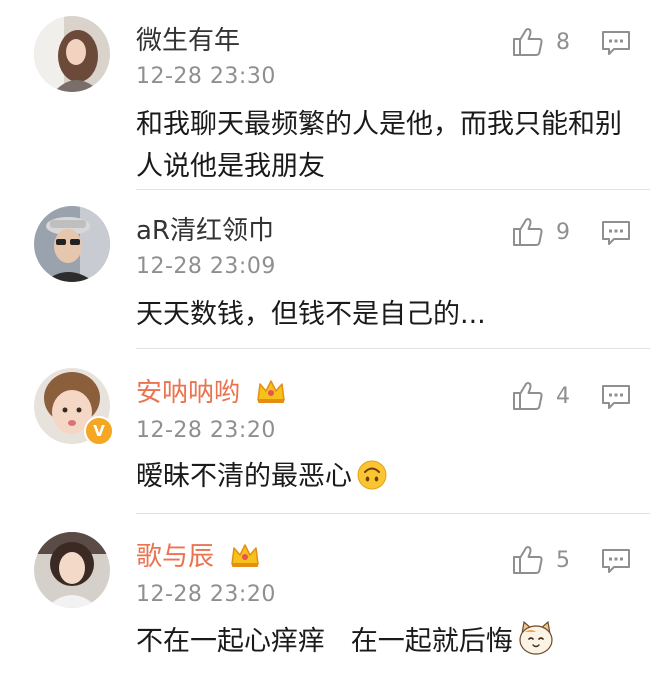 Image resolution: width=660 pixels, height=679 pixels. What do you see at coordinates (74, 407) in the screenshot?
I see `avatar: V` at bounding box center [74, 407].